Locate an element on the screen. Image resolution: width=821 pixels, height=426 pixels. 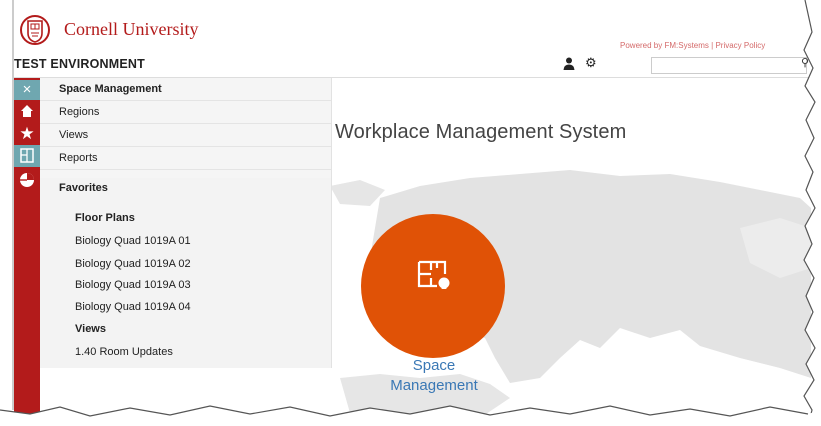
favorite-floor-plan: Biology Quad 1019A 01 is located at coordinates (133, 241).